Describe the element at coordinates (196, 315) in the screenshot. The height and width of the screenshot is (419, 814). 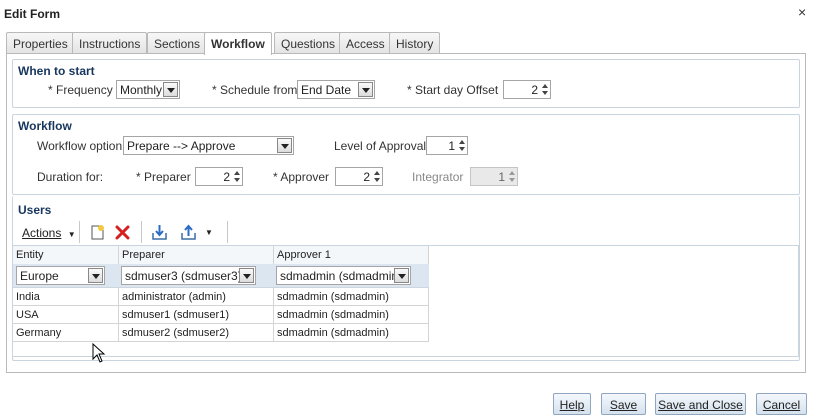
I see `cell-preparer: sdmuser1 (sdmuser1)` at that location.